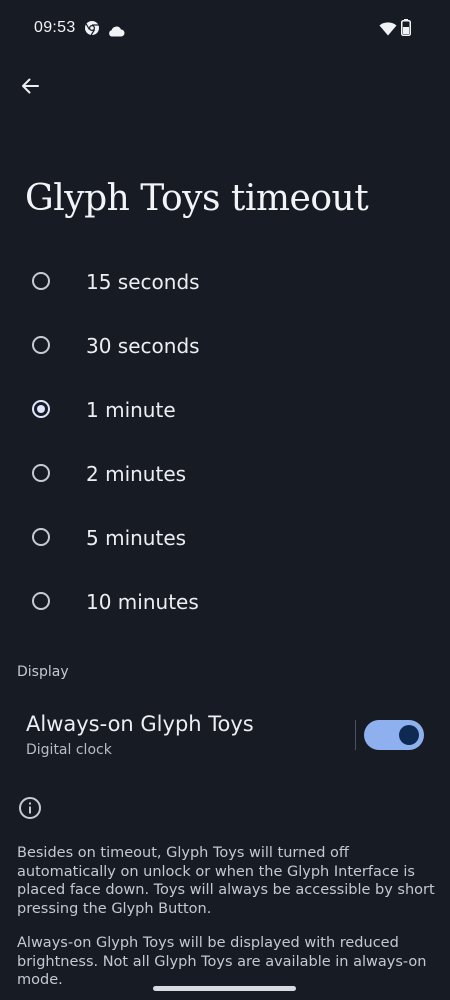 The image size is (450, 1000). What do you see at coordinates (225, 475) in the screenshot?
I see `timeout-option-2-minutes: 2 minutes` at bounding box center [225, 475].